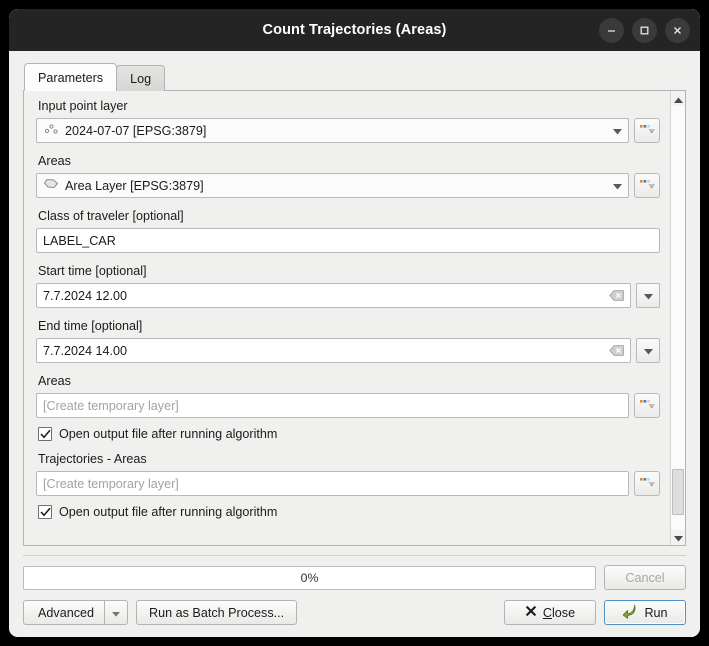 The image size is (709, 646). I want to click on scrollbar-down-button, so click(678, 537).